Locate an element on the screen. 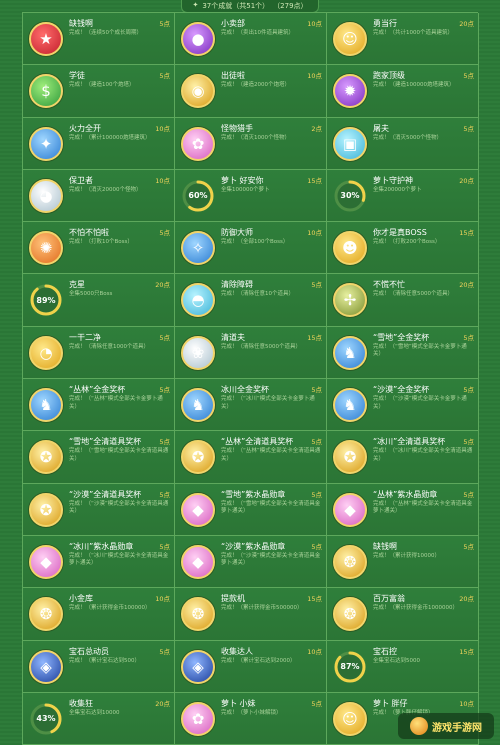  achievement-cell: ◆ “丛林”紫水晶勋章 5点 完成！（“丛林”模式全部关卡全清道具金萝卜通关） is located at coordinates (403, 509).